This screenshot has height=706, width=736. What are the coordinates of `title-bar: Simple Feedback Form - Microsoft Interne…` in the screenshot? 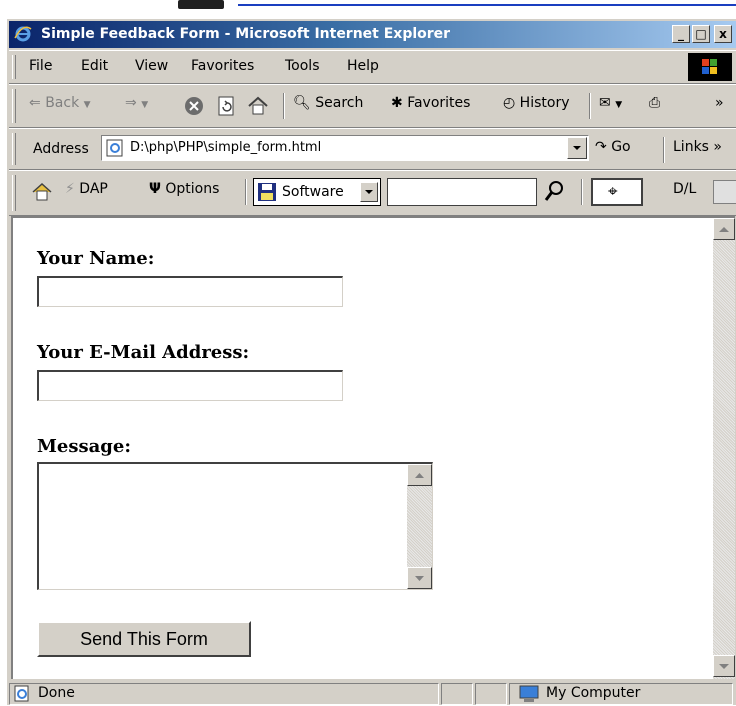 It's located at (372, 34).